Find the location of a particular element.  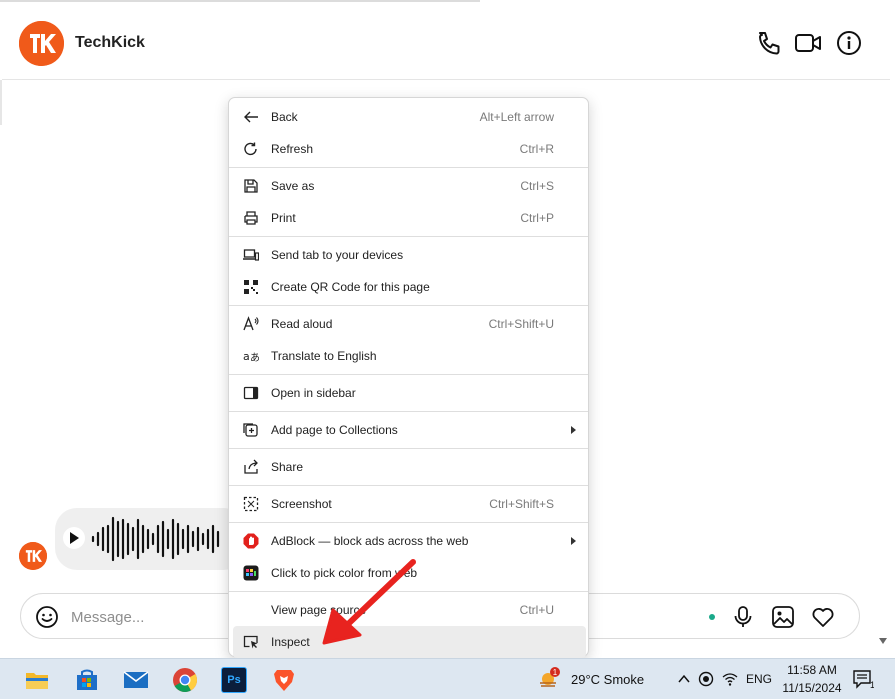

language-indicator: ENG is located at coordinates (759, 679).